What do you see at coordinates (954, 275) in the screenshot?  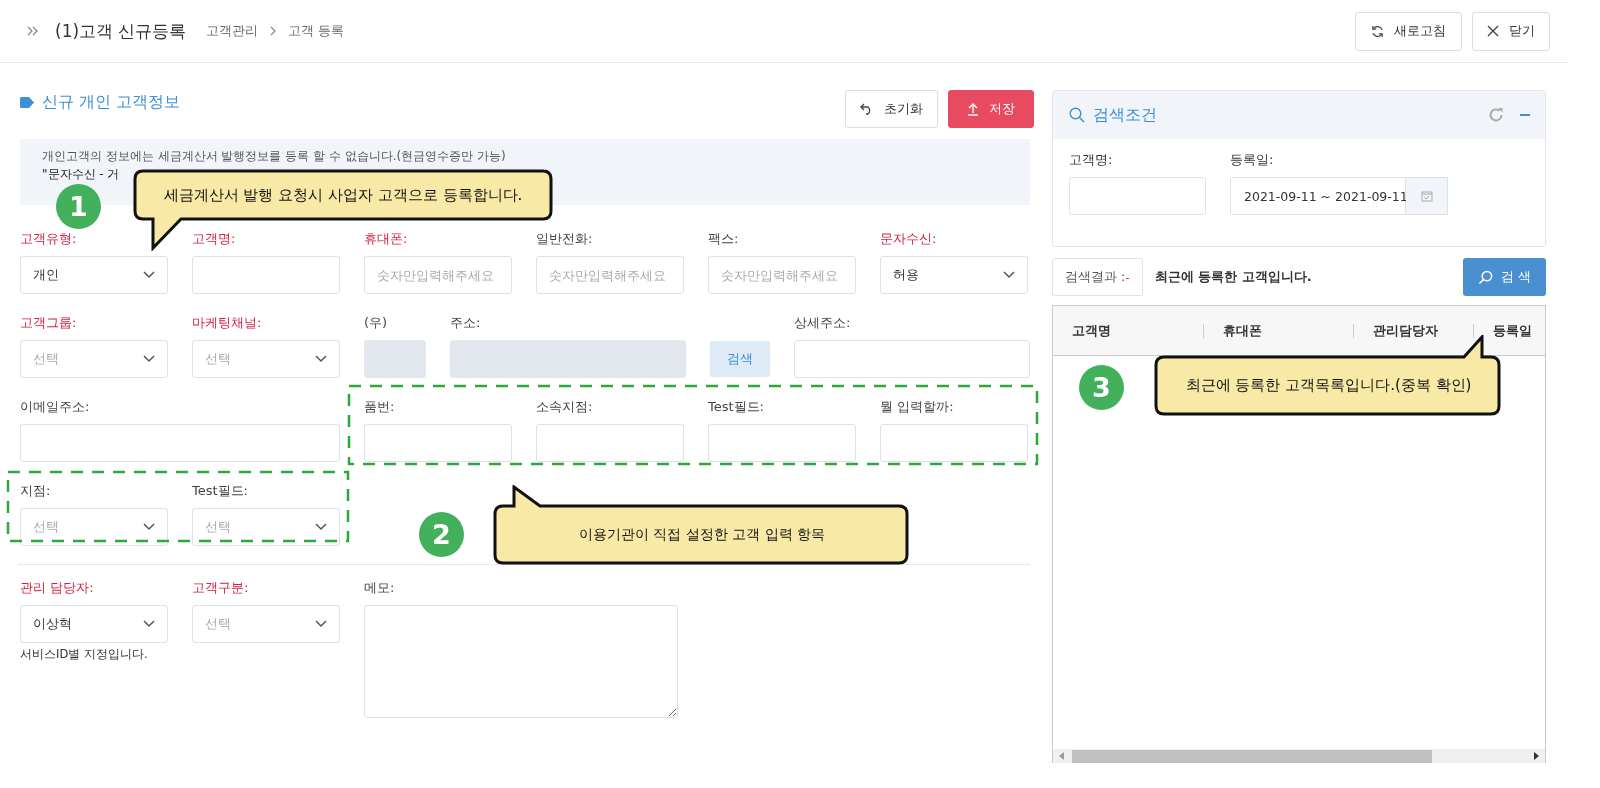 I see `select-field: 허용` at bounding box center [954, 275].